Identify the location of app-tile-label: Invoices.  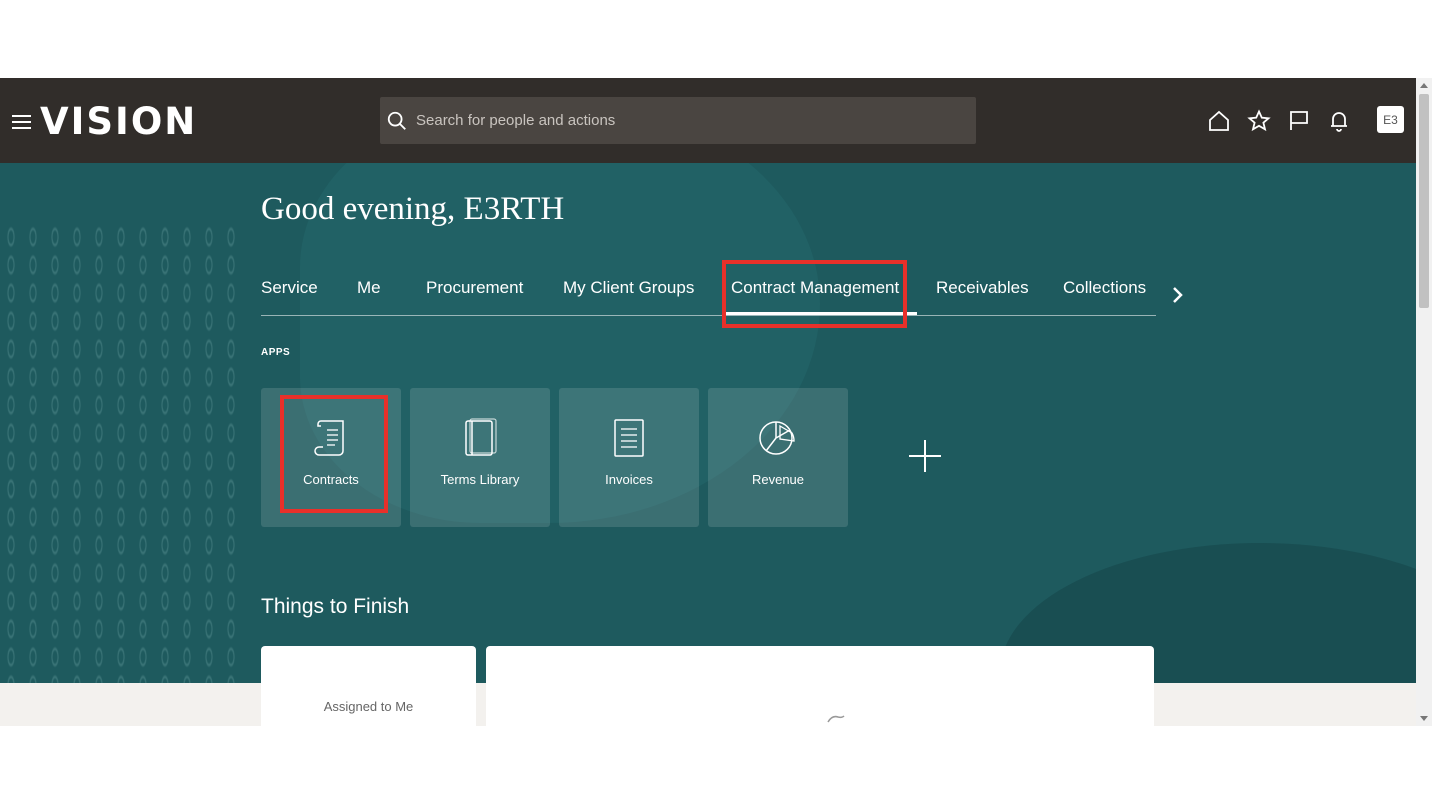
(629, 479).